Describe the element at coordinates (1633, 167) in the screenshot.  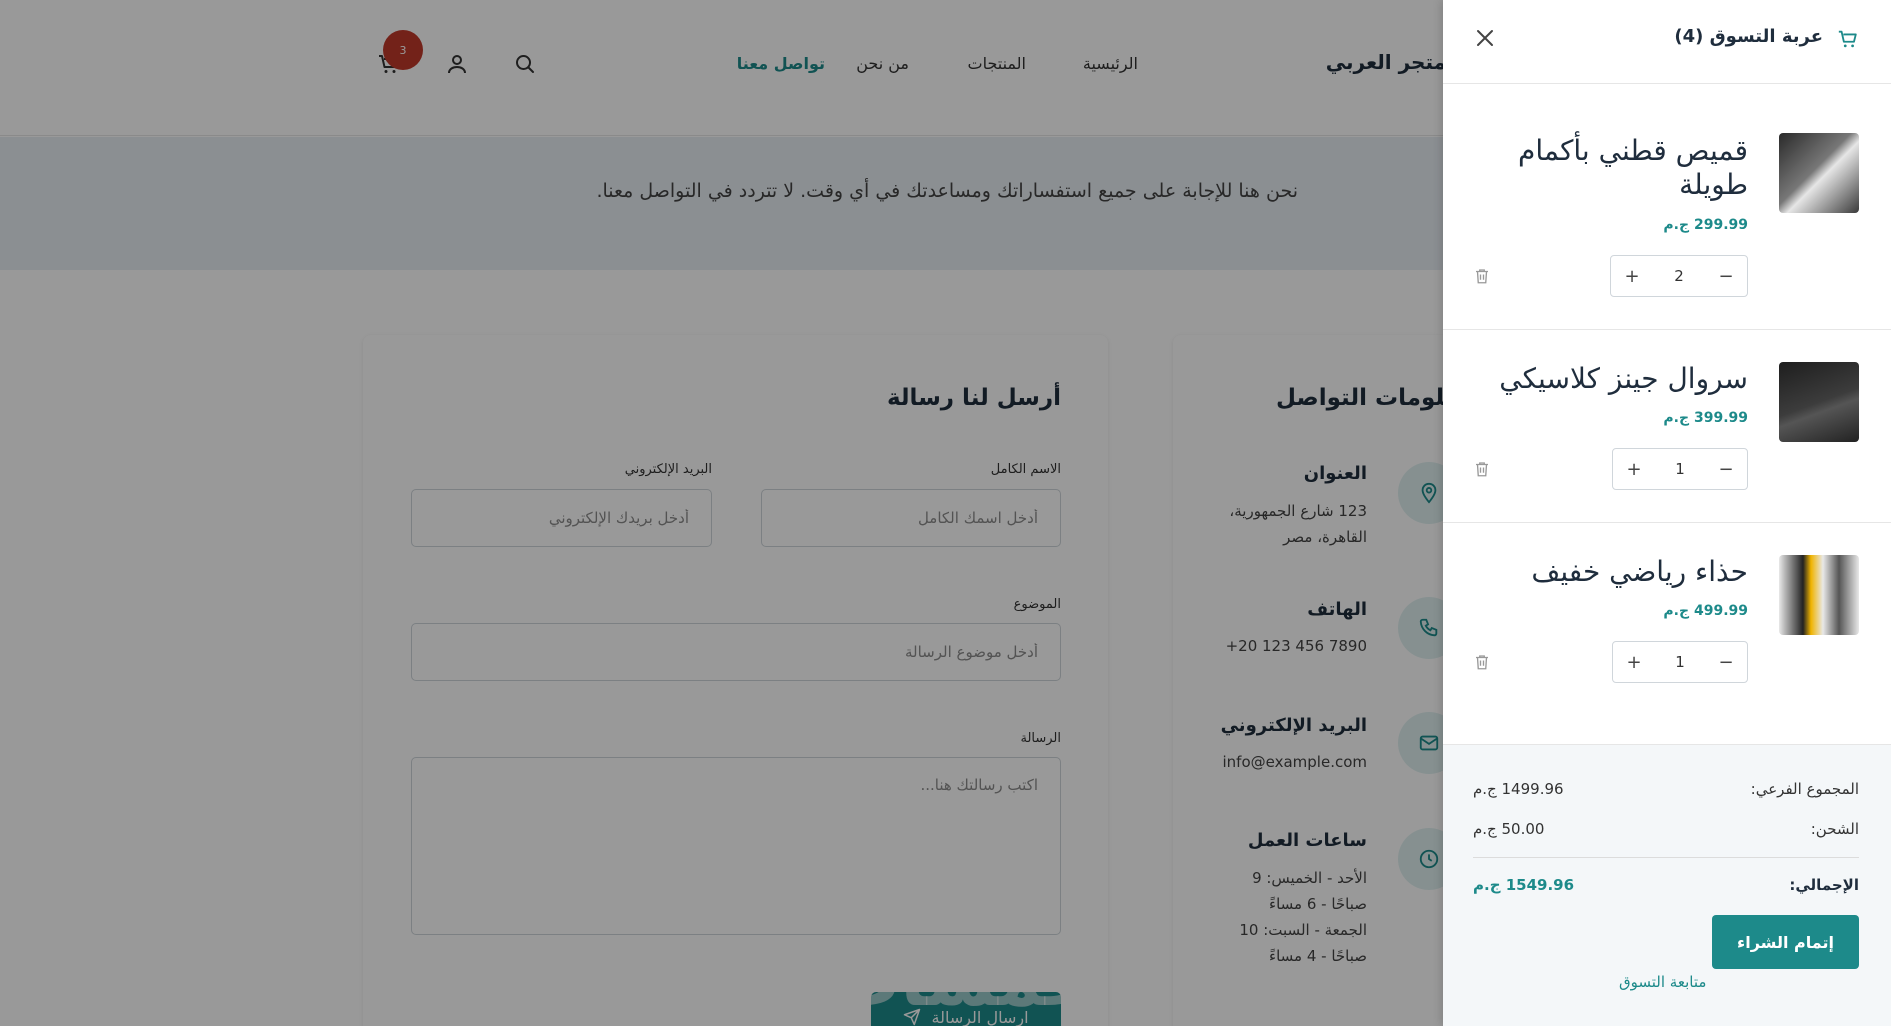
I see `item-name: قميص قطني بأكمام طويلة` at that location.